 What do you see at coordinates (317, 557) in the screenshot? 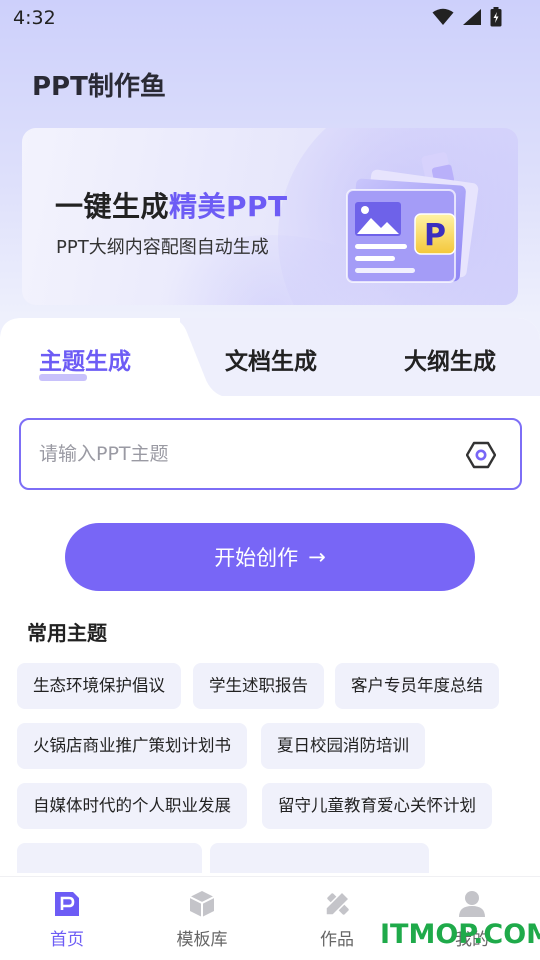
I see `arrow-right-icon: →` at bounding box center [317, 557].